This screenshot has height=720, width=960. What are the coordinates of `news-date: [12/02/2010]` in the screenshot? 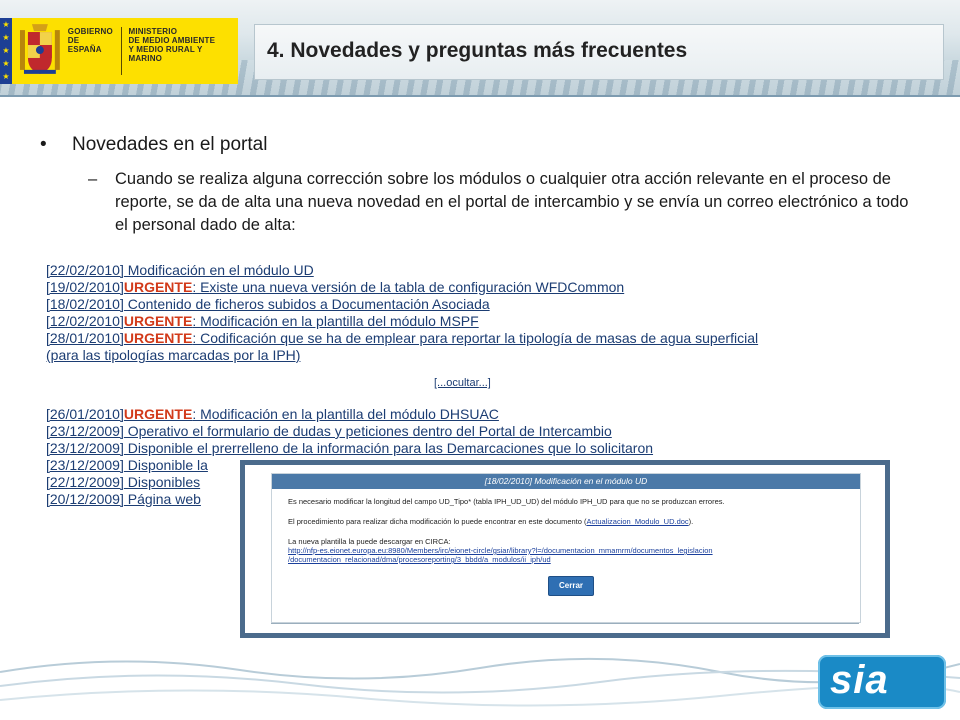 It's located at (85, 321).